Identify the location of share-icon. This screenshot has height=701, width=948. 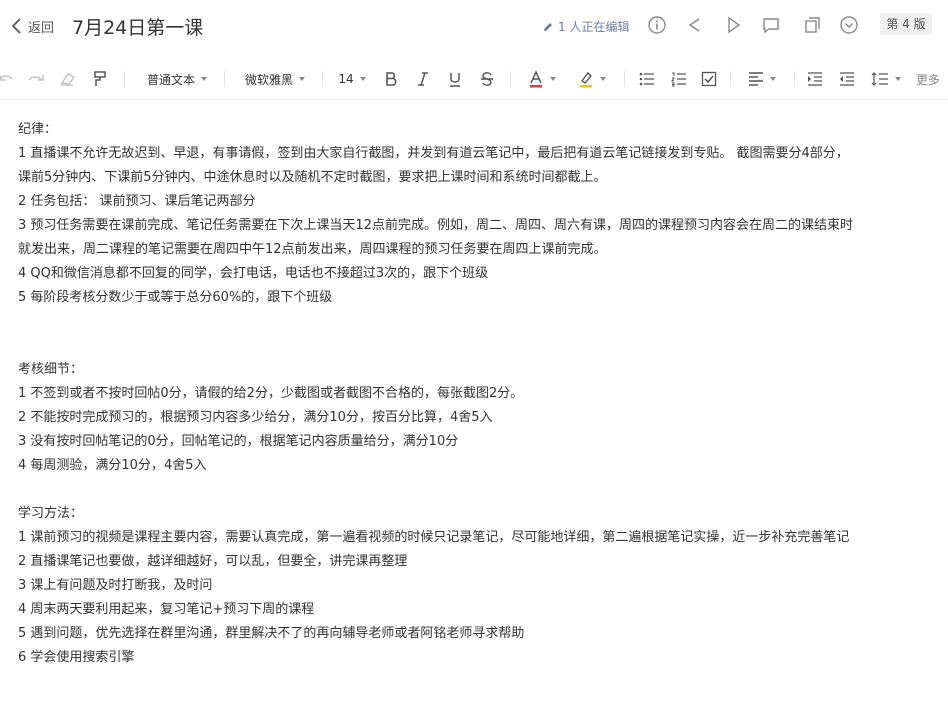
(695, 25).